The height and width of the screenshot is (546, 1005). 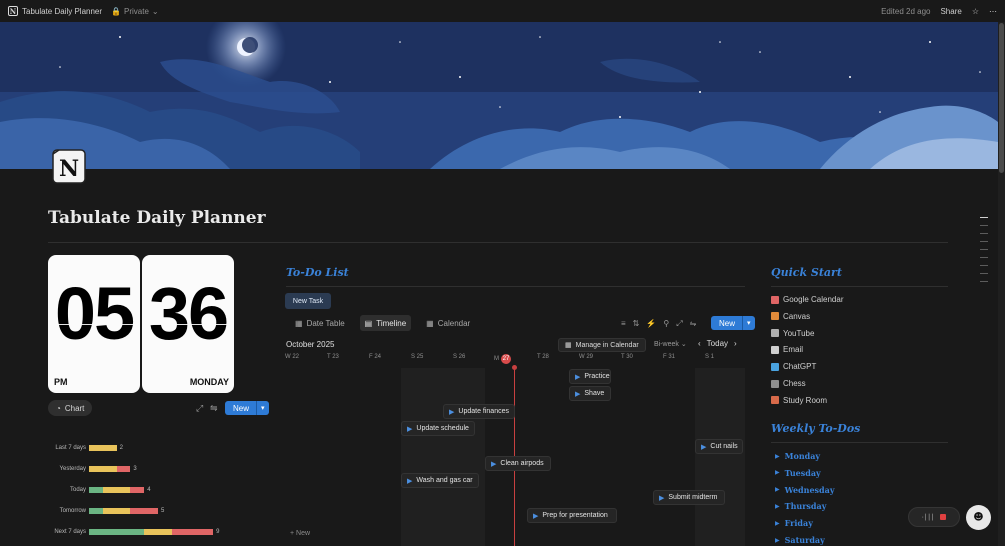 I want to click on timeline-task: ▶ Wash and gas car, so click(x=440, y=480).